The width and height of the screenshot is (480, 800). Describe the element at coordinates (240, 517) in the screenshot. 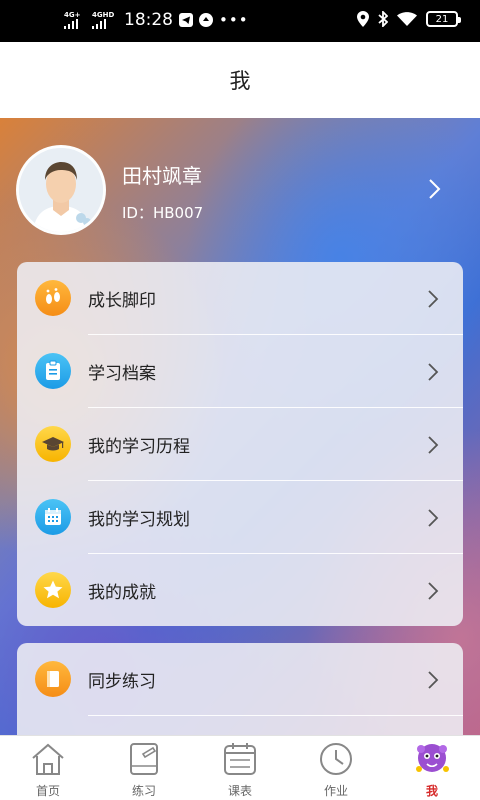

I see `menu-item-learning-plan: 我的学习规划` at that location.